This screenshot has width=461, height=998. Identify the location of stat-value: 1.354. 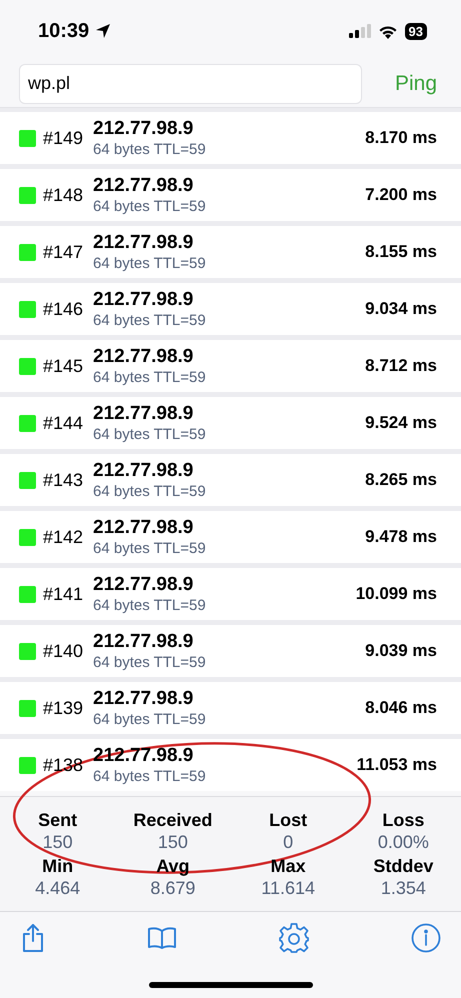
(403, 888).